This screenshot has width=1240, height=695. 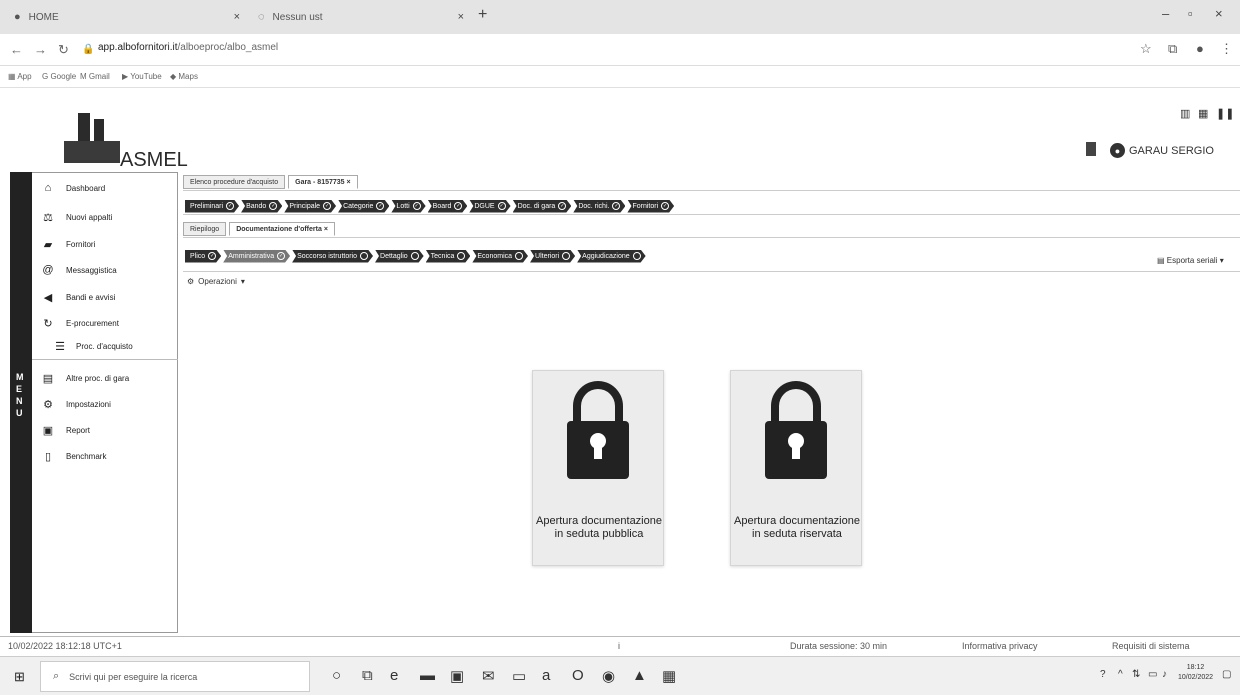 I want to click on app-icon: ▭, so click(x=519, y=676).